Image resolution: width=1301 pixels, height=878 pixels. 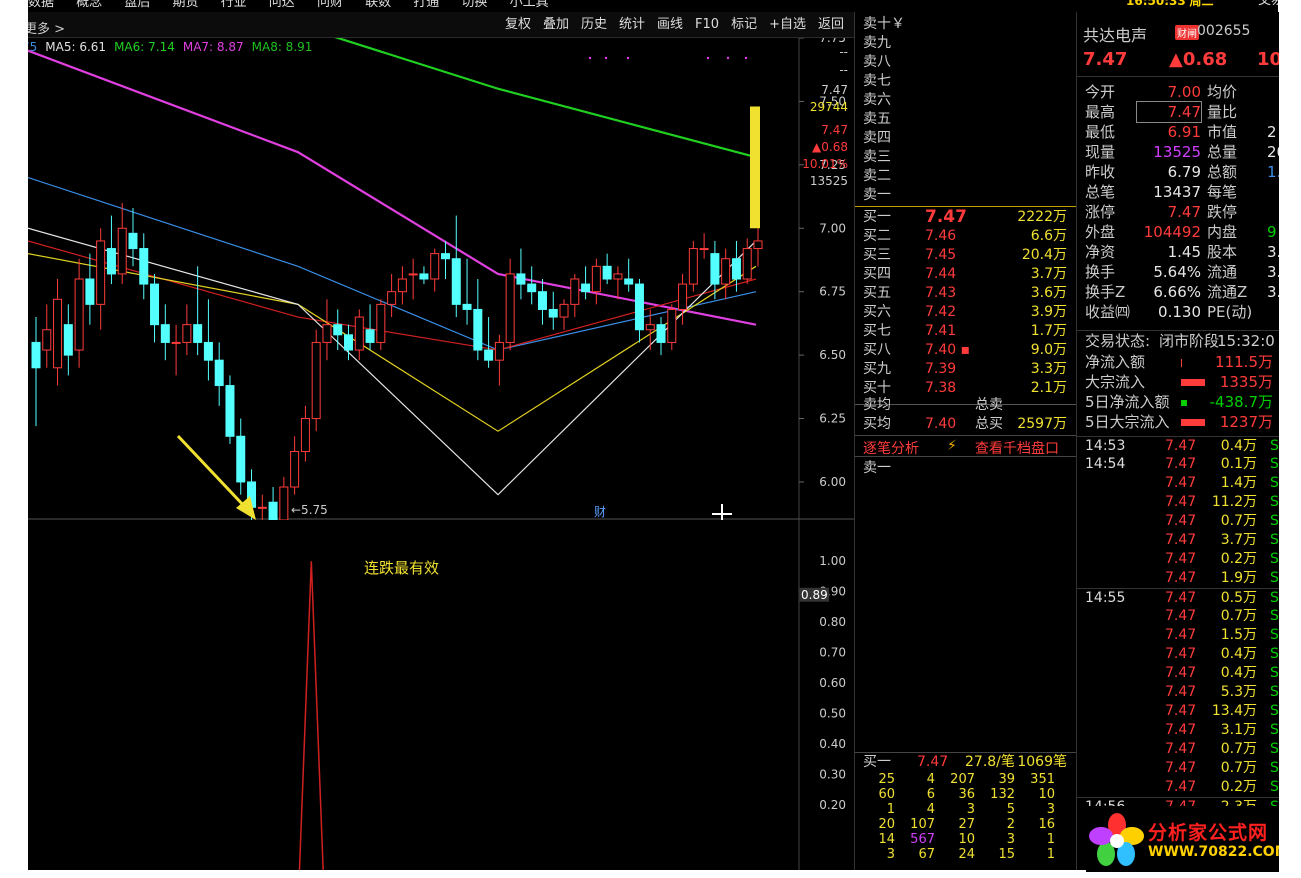 I want to click on f10-button: F10, so click(x=707, y=25).